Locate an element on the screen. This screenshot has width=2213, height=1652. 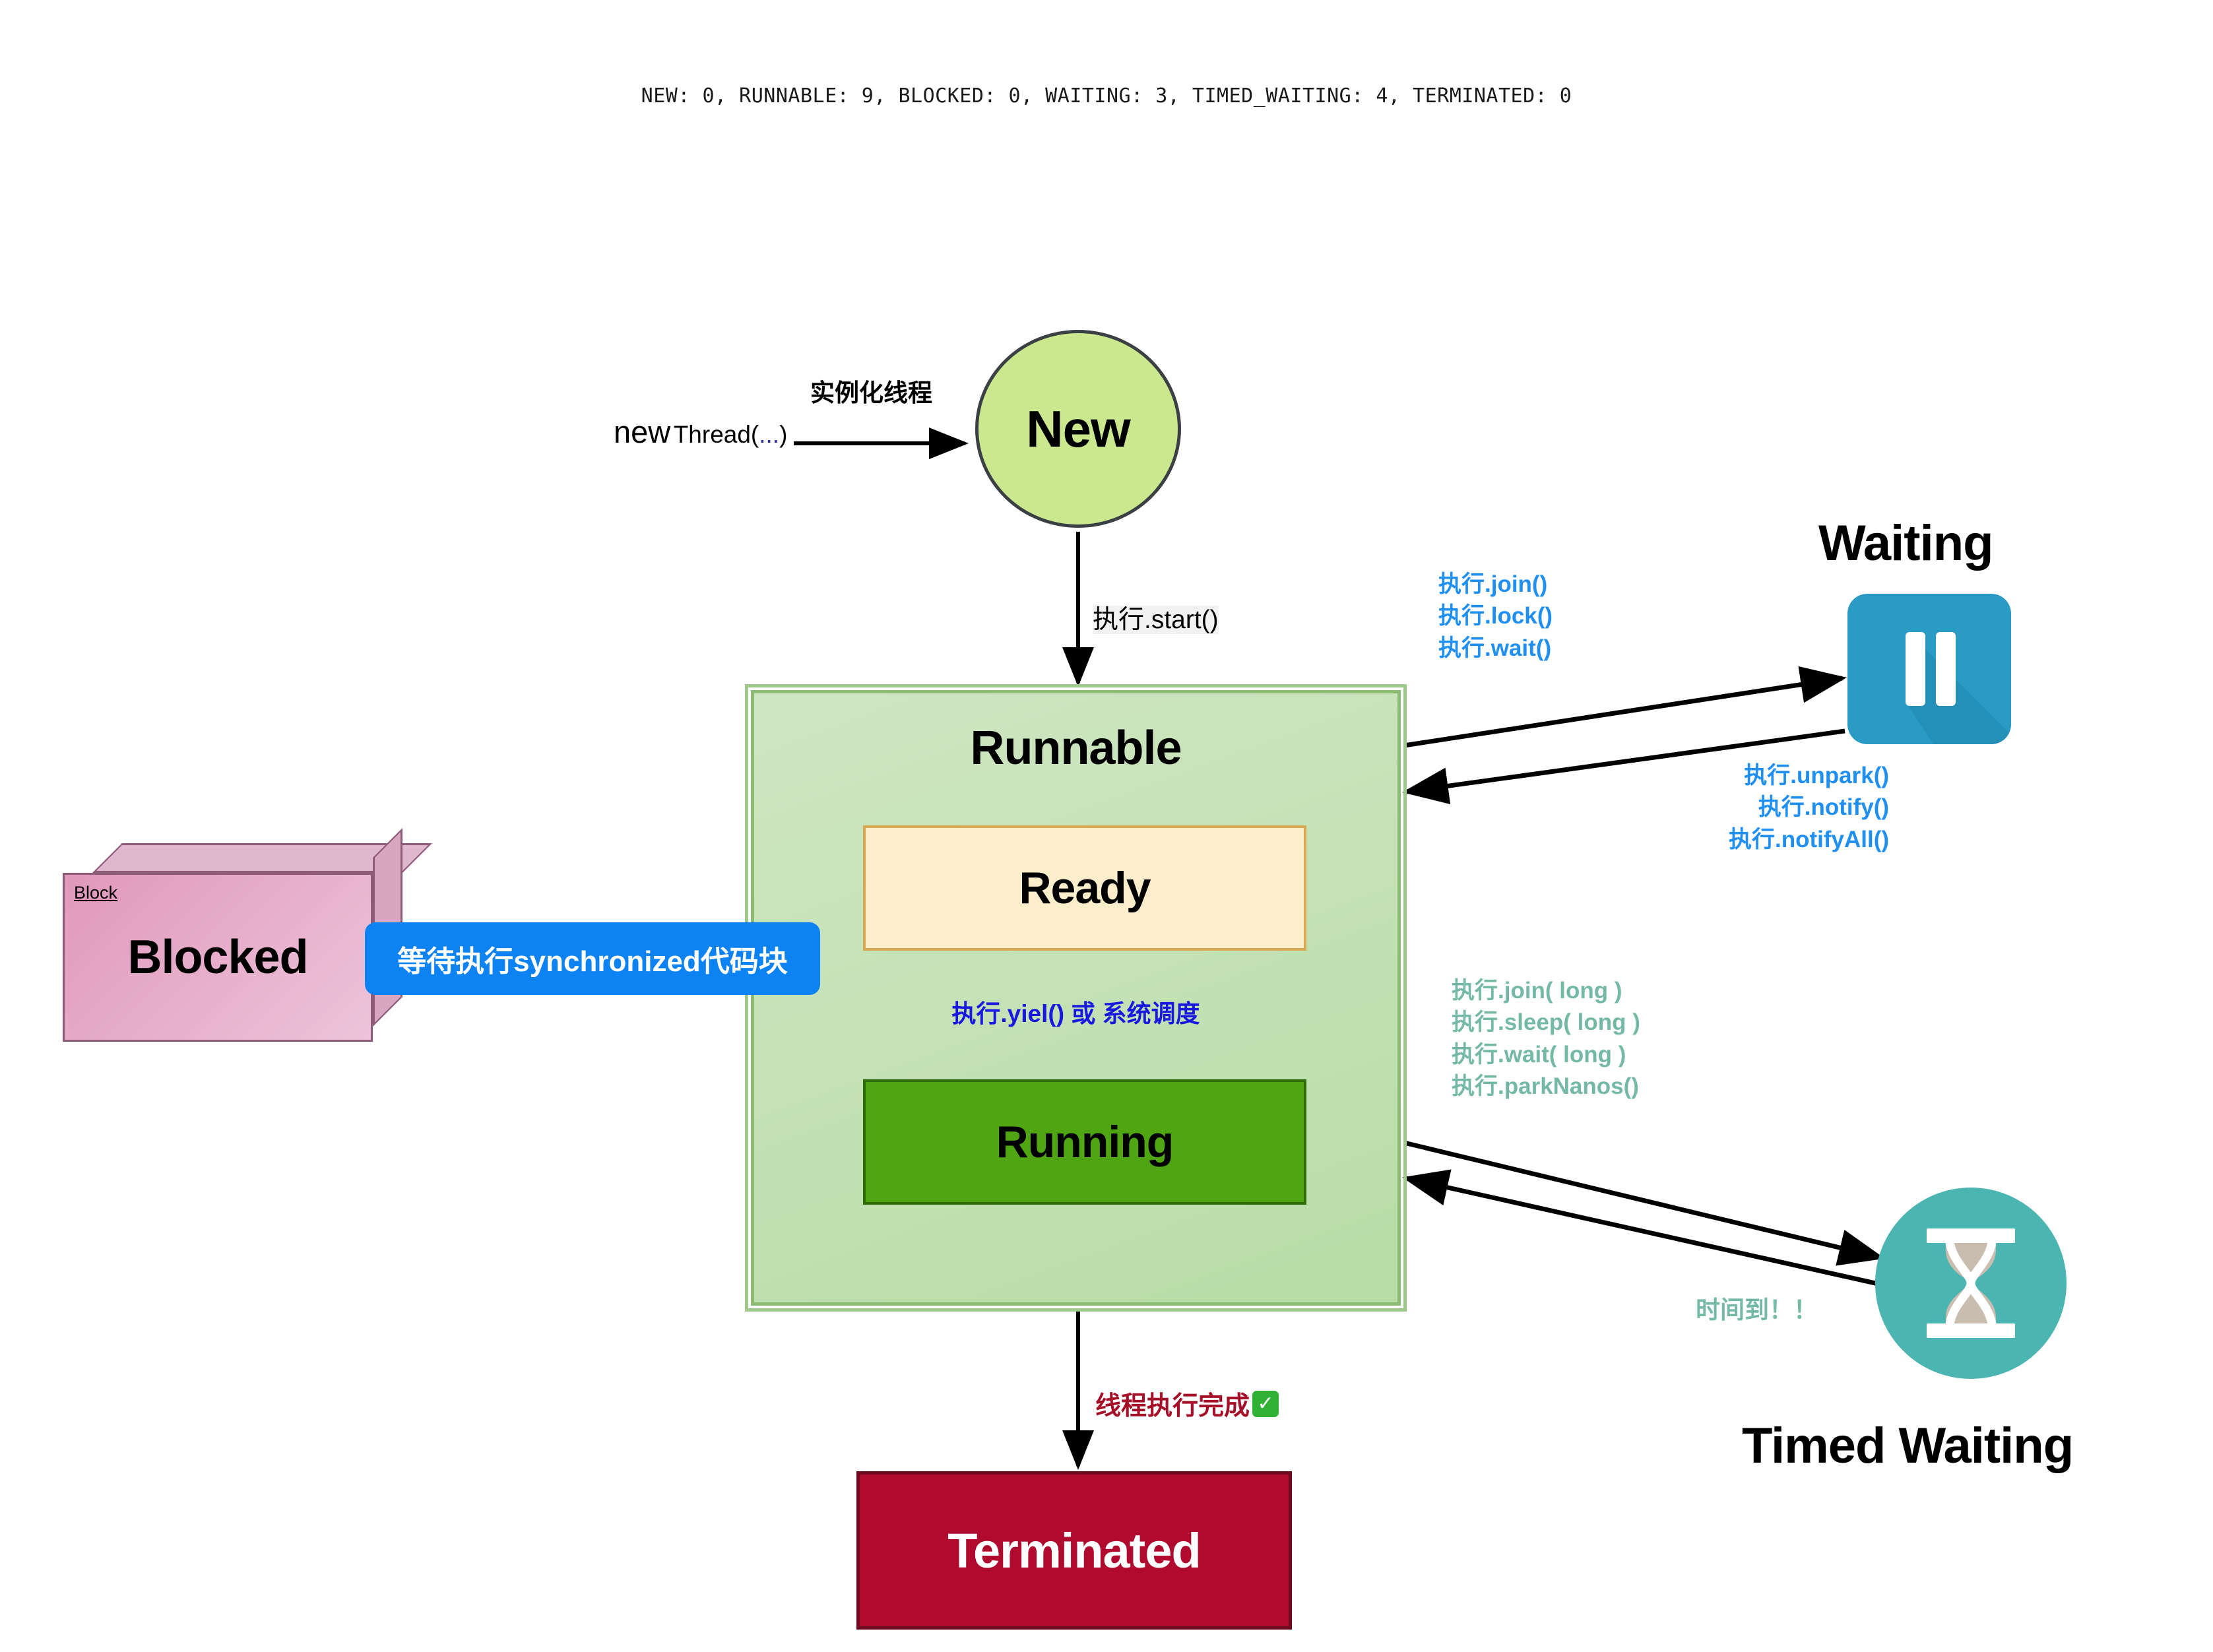
check-icon: ✓ is located at coordinates (1265, 1404).